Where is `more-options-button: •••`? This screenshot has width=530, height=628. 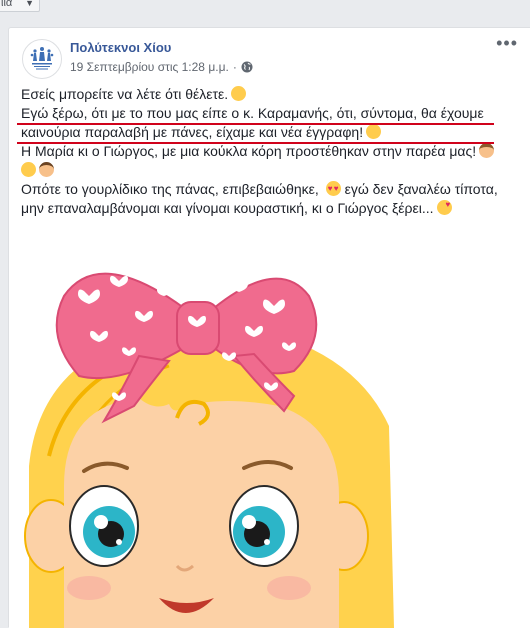
more-options-button: ••• is located at coordinates (507, 43).